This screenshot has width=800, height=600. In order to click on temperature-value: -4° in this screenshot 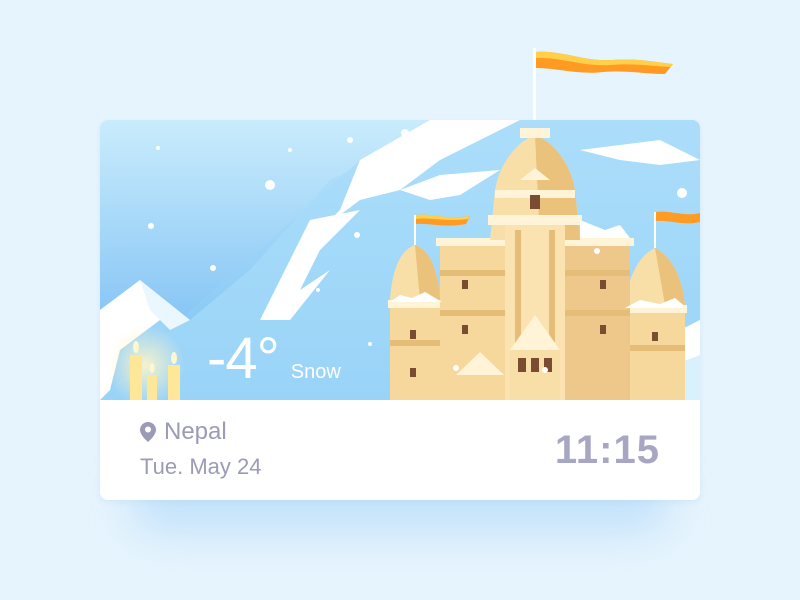, I will do `click(243, 358)`.